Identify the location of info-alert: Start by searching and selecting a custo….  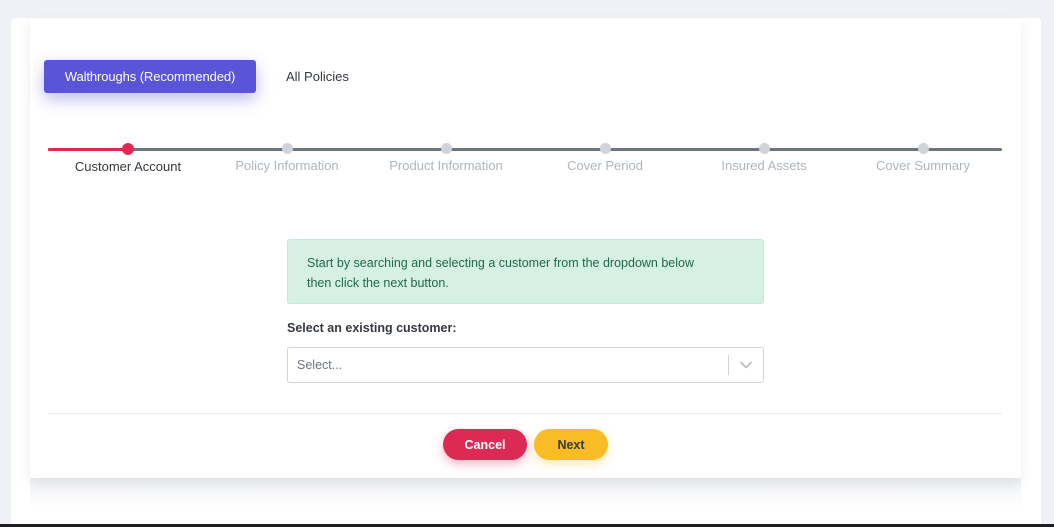
(525, 271).